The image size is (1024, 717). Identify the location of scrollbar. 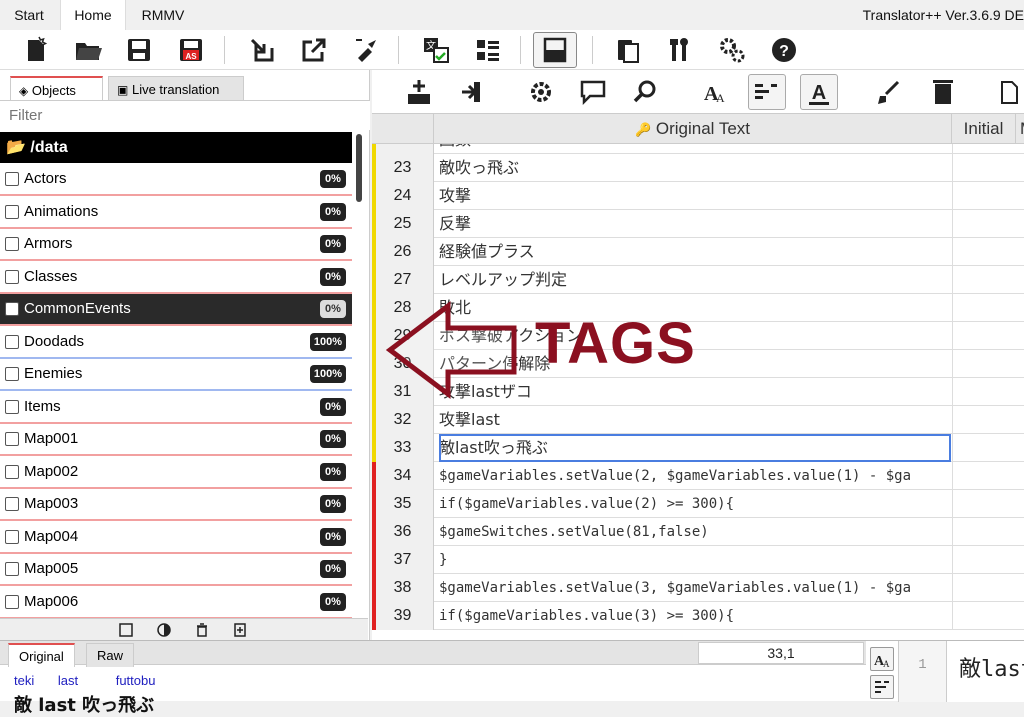
(359, 168).